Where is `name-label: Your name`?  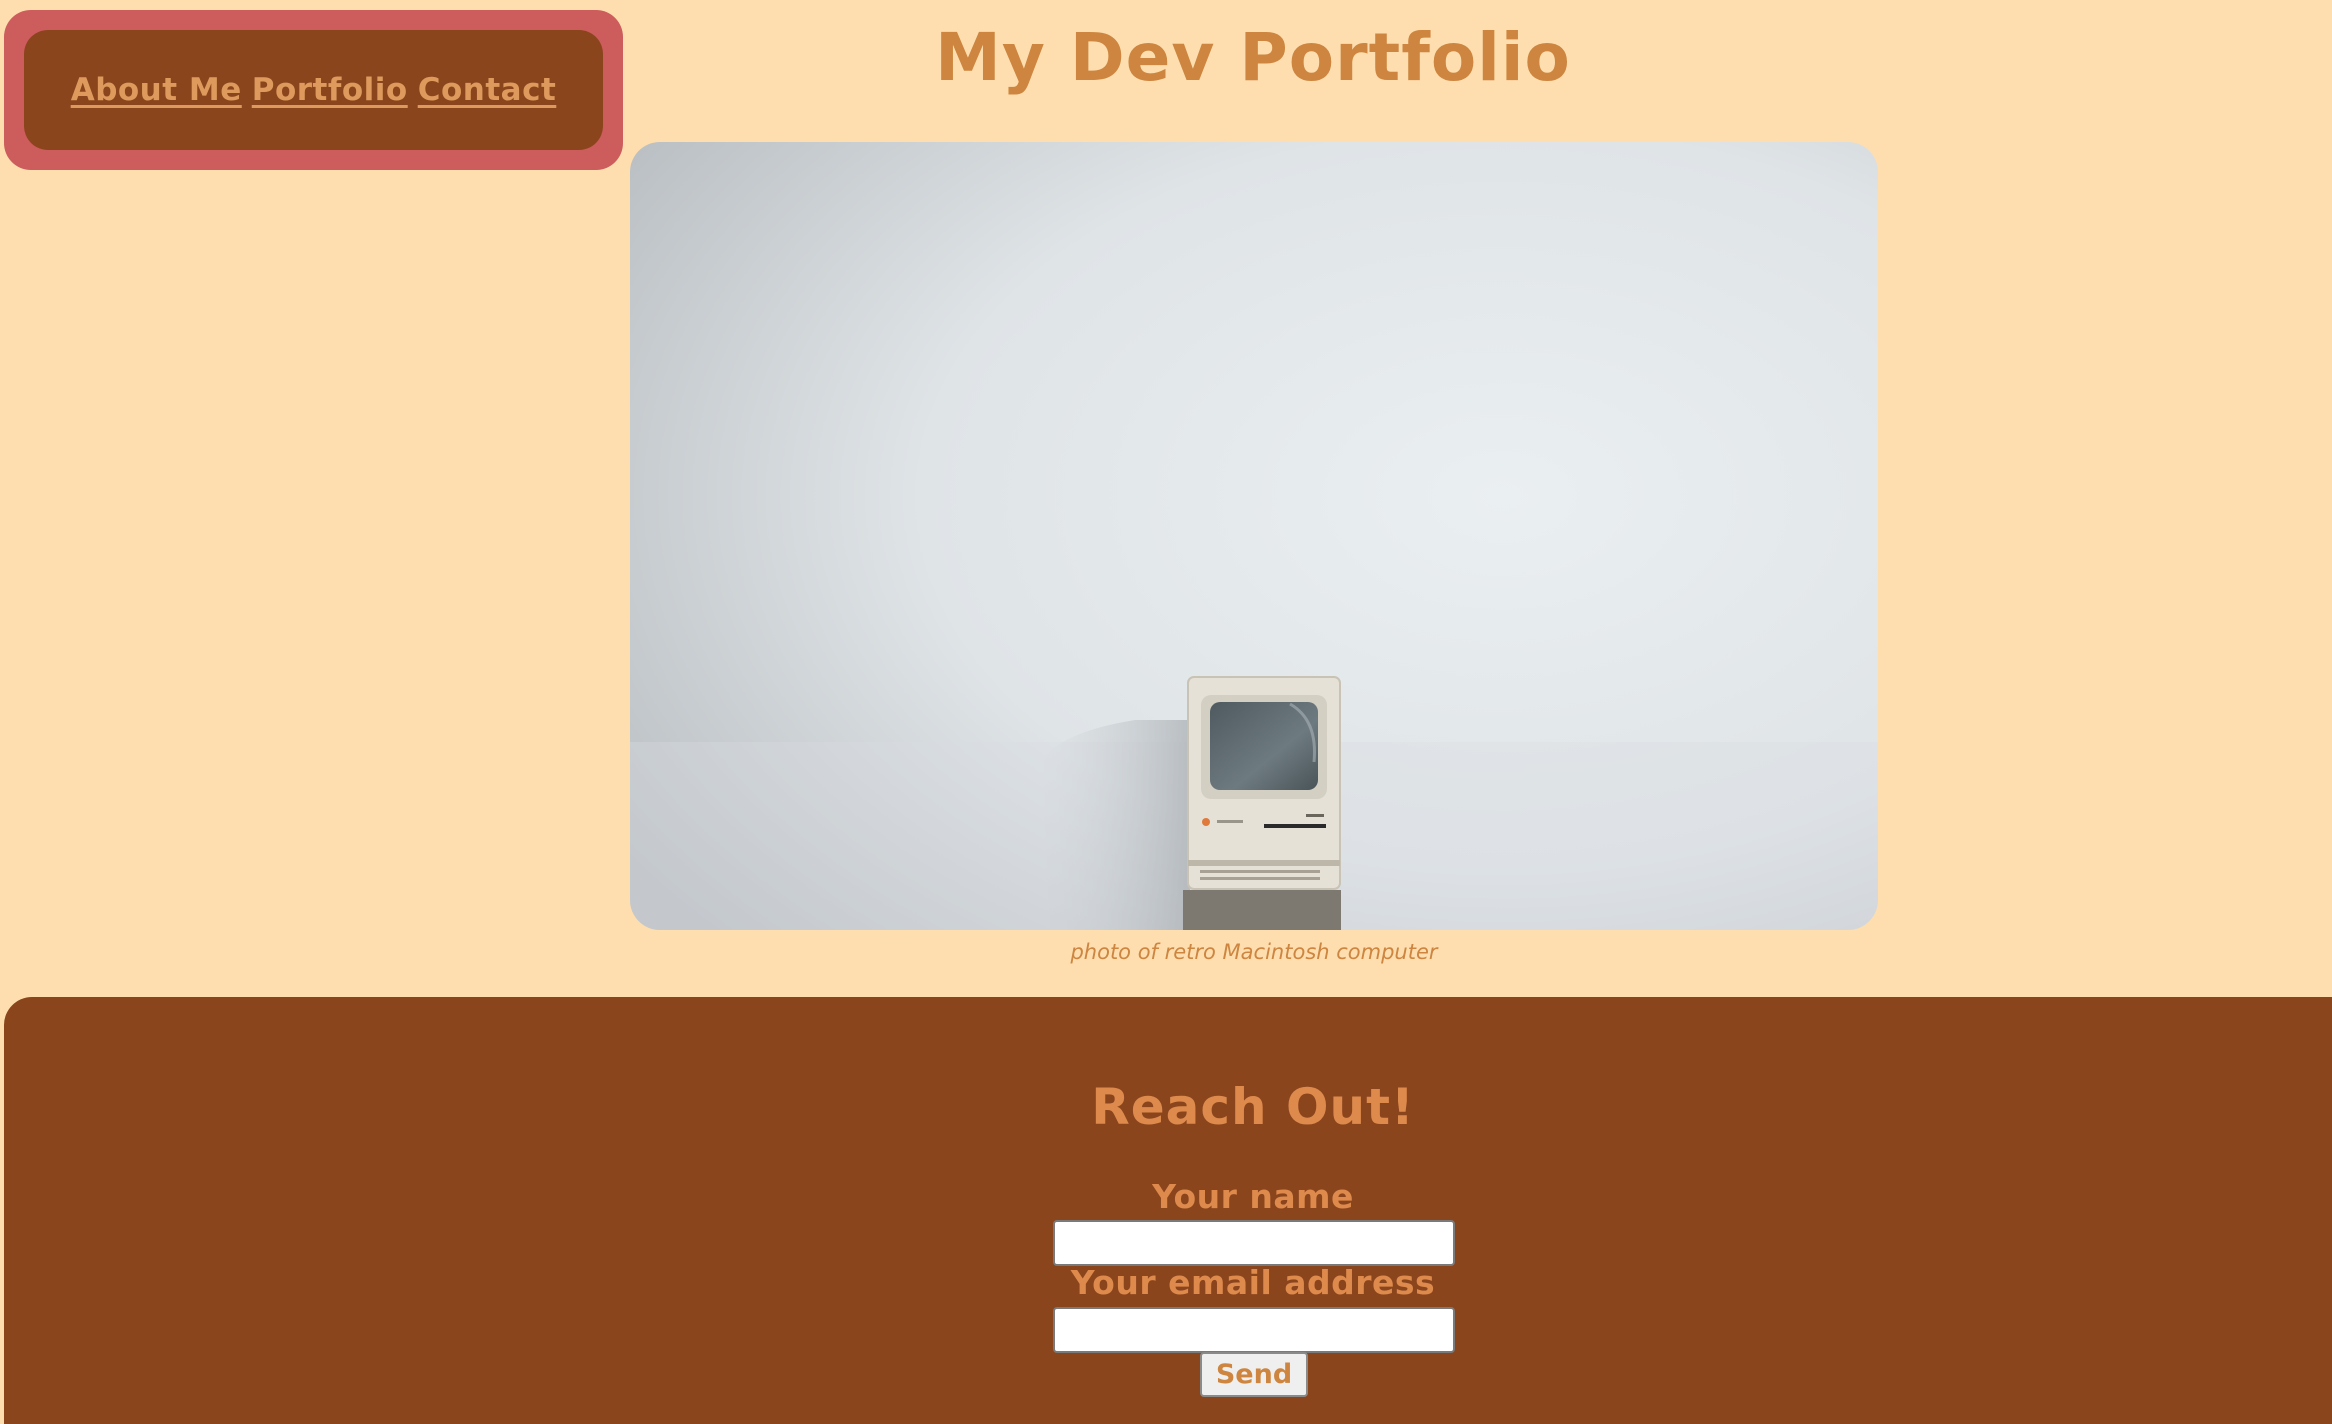 name-label: Your name is located at coordinates (1253, 1196).